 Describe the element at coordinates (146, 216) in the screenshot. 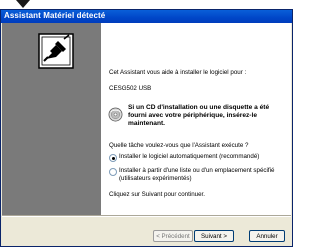

I see `button-divider` at that location.